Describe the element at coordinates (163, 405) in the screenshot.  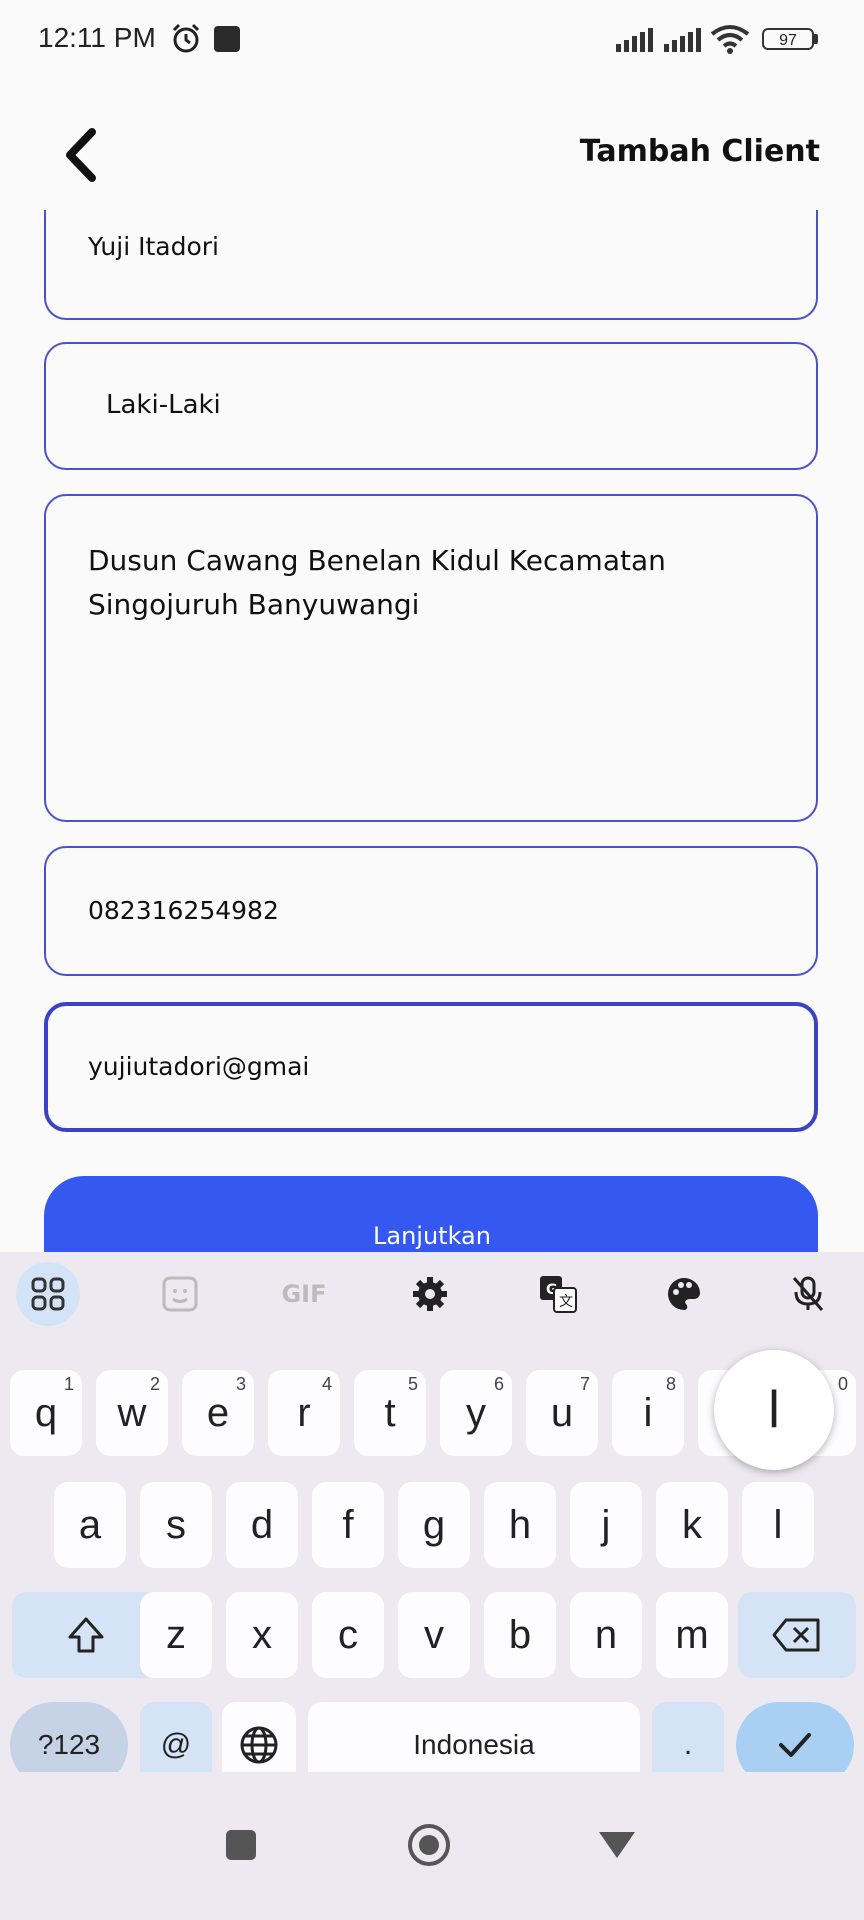
I see `gender-value: Laki-Laki` at that location.